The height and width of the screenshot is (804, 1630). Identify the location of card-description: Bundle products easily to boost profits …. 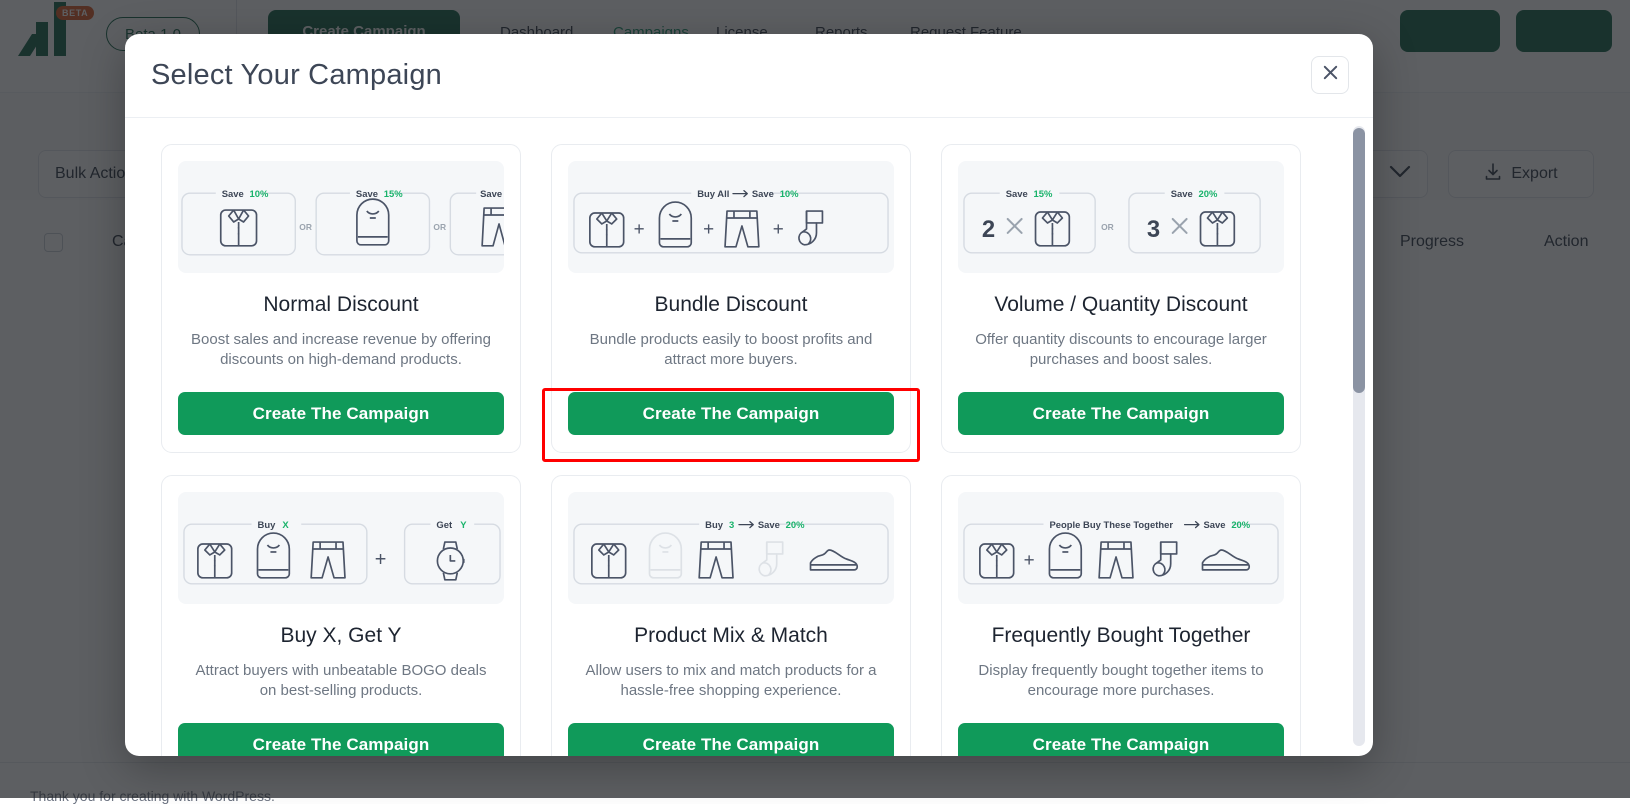
(731, 351).